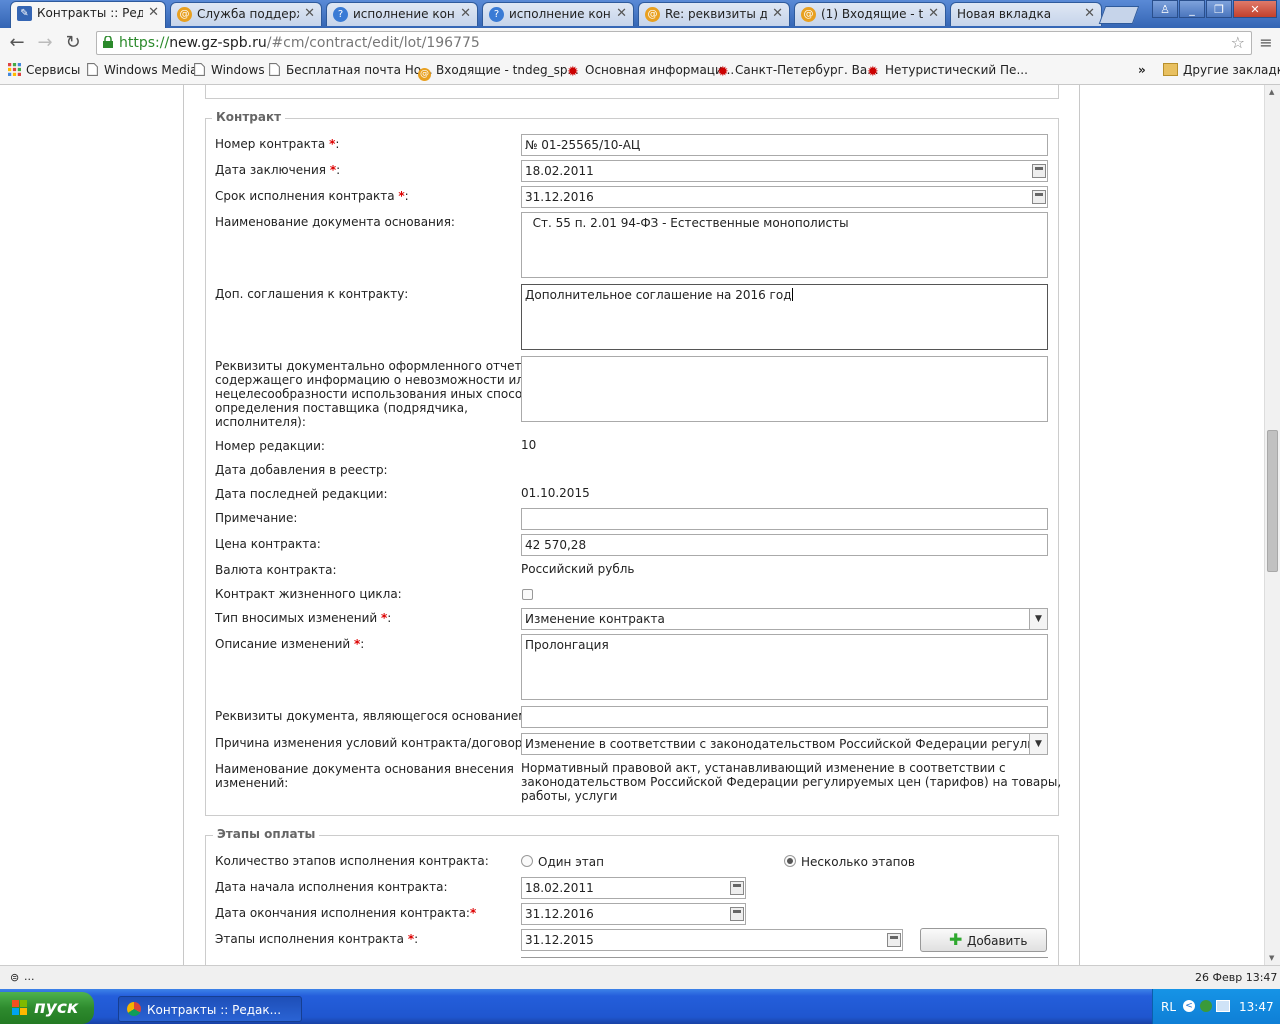  What do you see at coordinates (1255, 9) in the screenshot?
I see `close-window-button: ✕` at bounding box center [1255, 9].